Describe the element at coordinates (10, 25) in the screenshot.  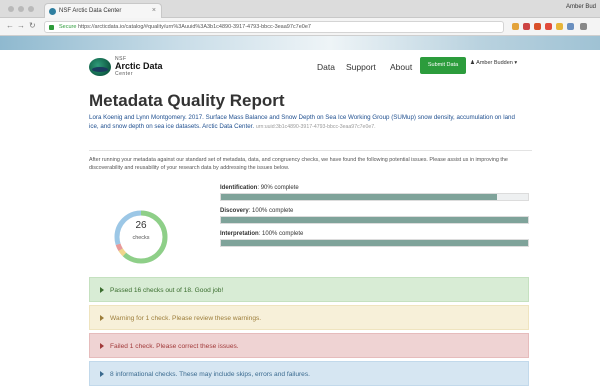
I see `back-icon: ←` at that location.